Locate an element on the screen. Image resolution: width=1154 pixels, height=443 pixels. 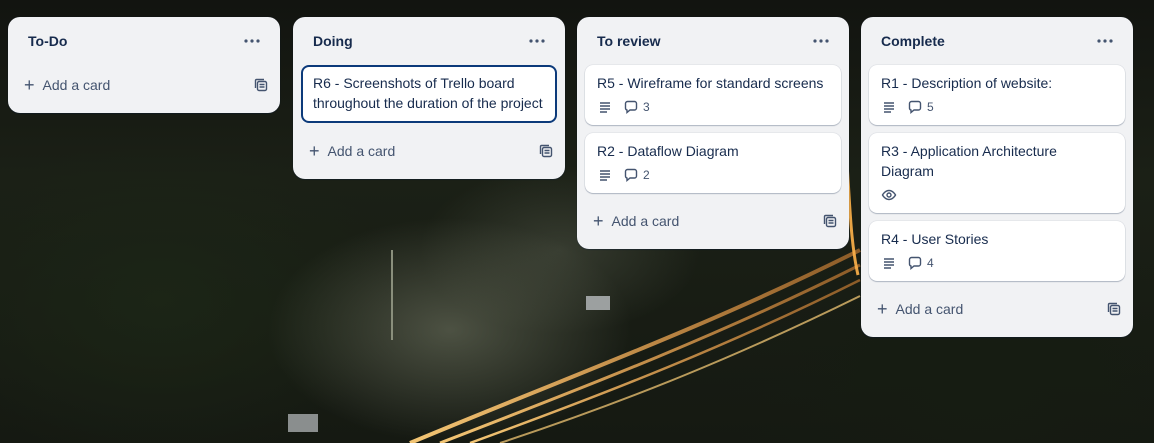
card: R2 - Dataflow Diagram 2 is located at coordinates (713, 163).